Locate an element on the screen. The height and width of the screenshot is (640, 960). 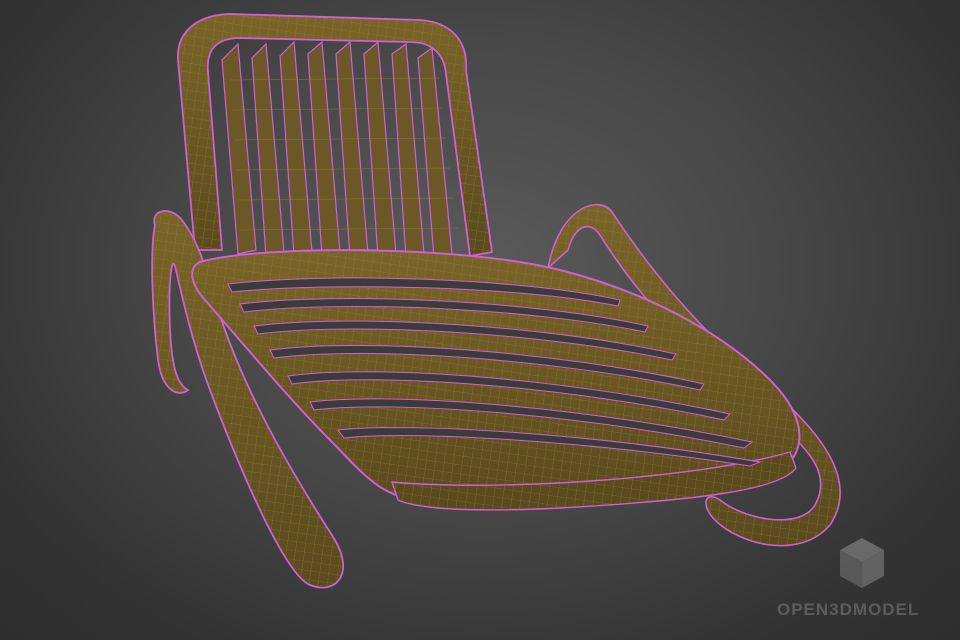
backrest is located at coordinates (335, 136).